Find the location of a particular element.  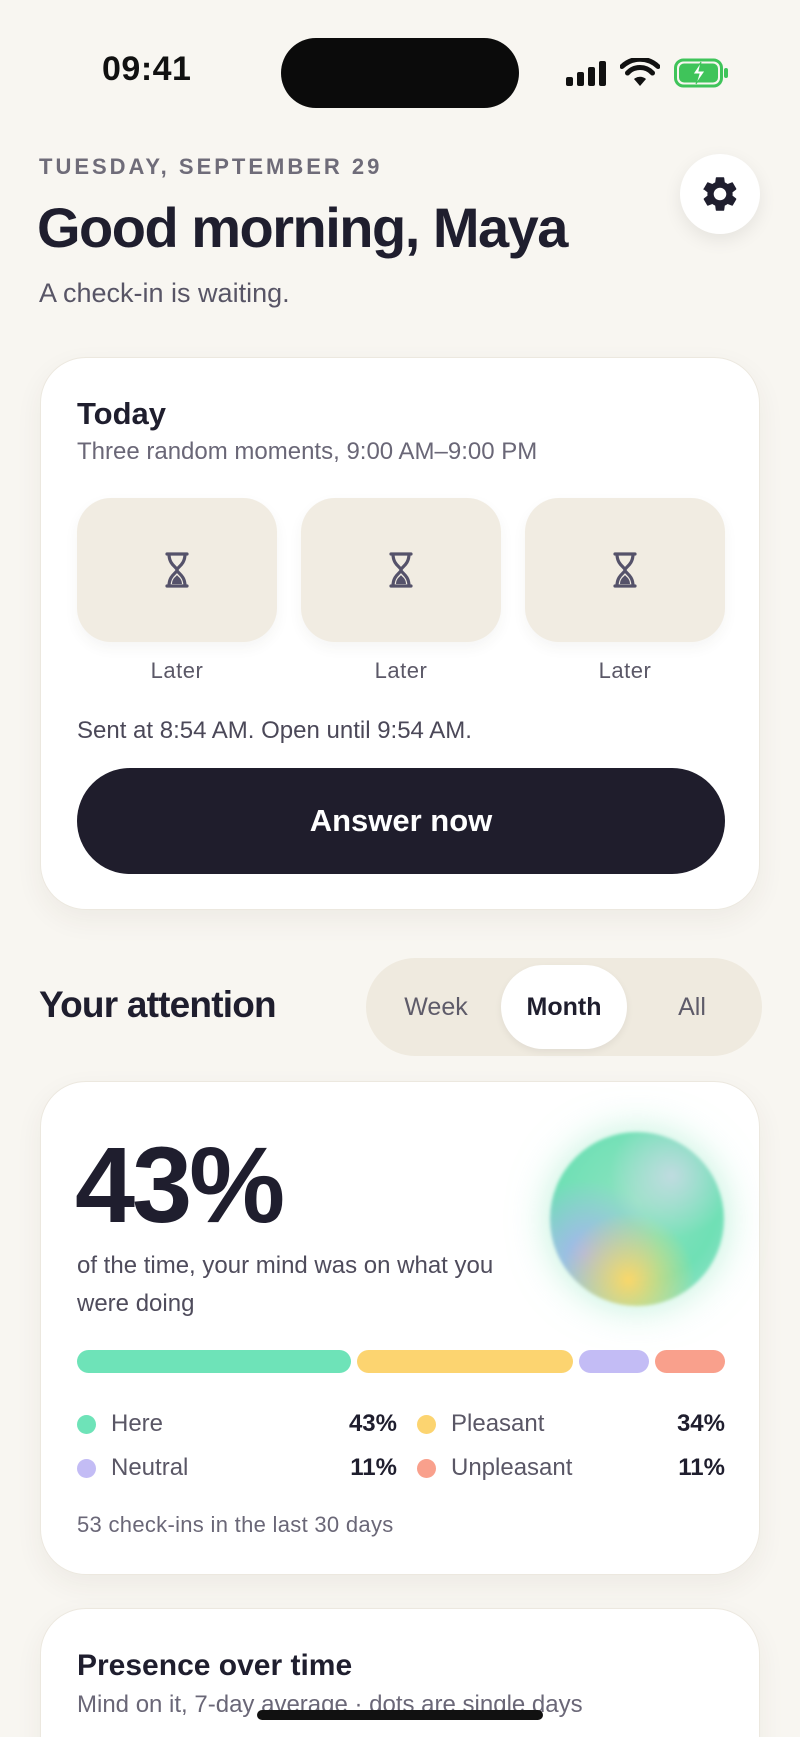

today-title: Today is located at coordinates (121, 413).